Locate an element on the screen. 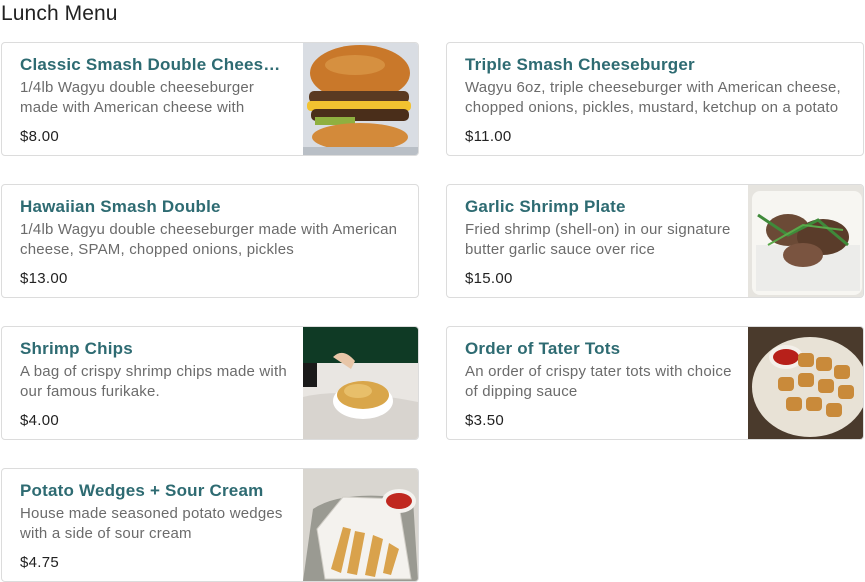  menu-item-price: $8.00 is located at coordinates (40, 136).